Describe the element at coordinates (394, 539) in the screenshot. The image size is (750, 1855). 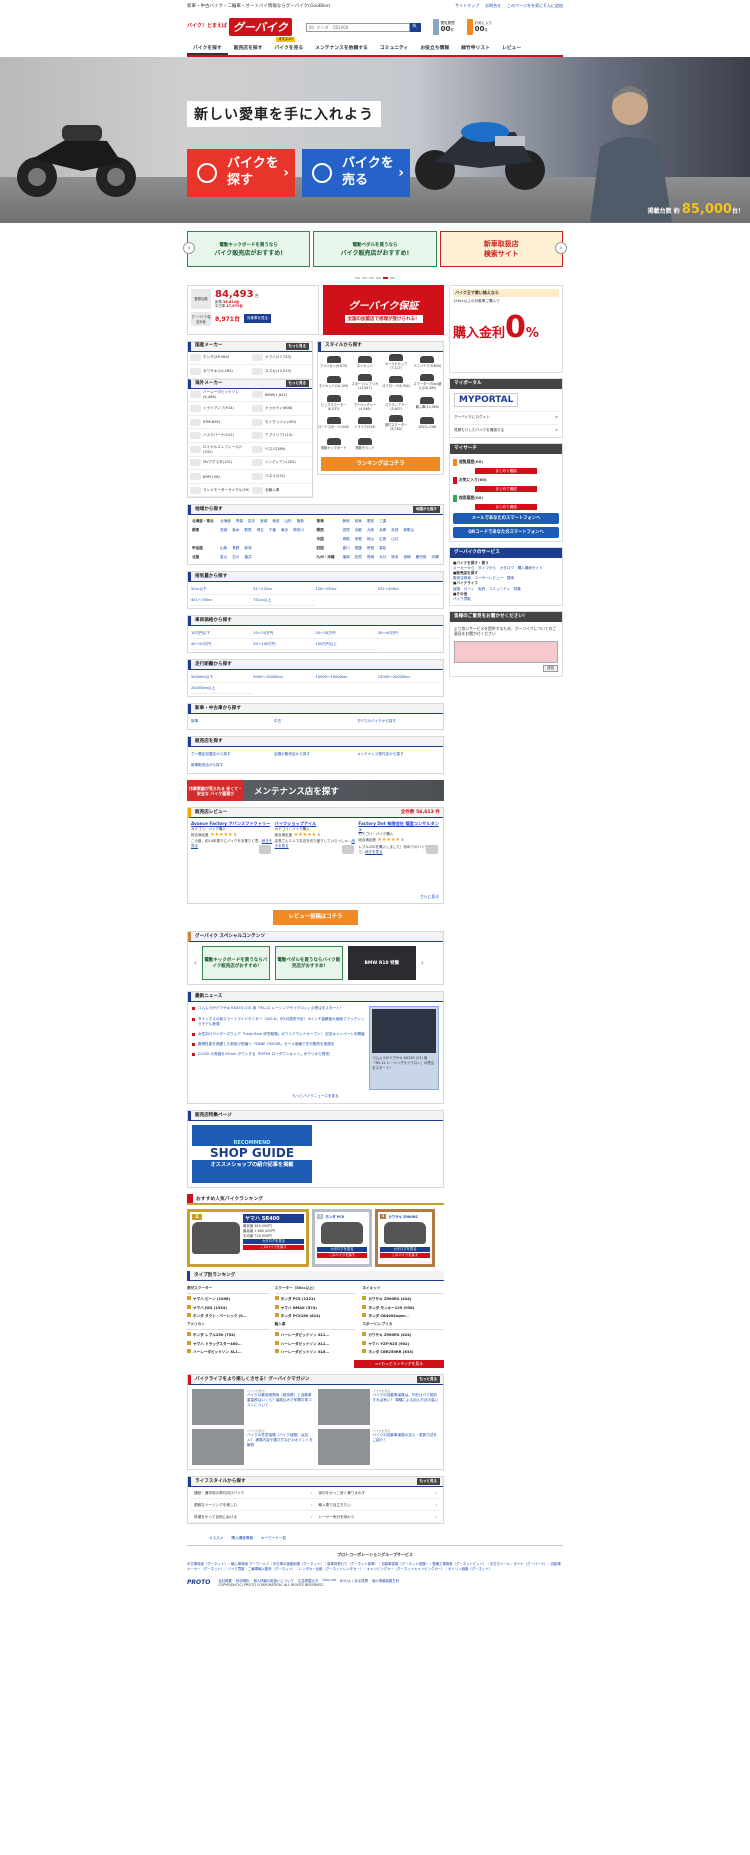
I see `prefecture-link: 山口` at that location.